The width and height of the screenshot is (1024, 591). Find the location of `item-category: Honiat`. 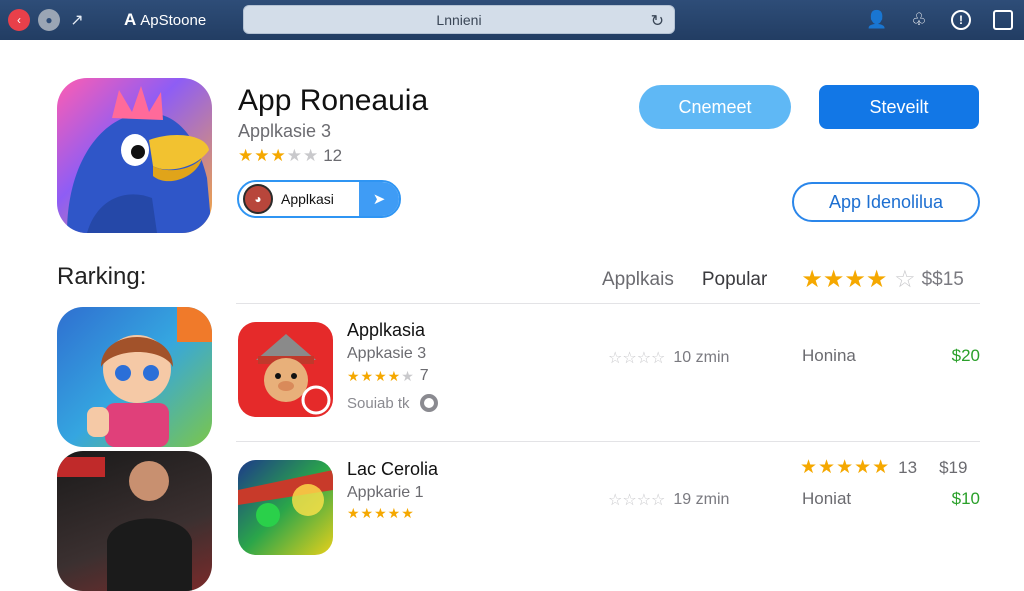

item-category: Honiat is located at coordinates (827, 498).